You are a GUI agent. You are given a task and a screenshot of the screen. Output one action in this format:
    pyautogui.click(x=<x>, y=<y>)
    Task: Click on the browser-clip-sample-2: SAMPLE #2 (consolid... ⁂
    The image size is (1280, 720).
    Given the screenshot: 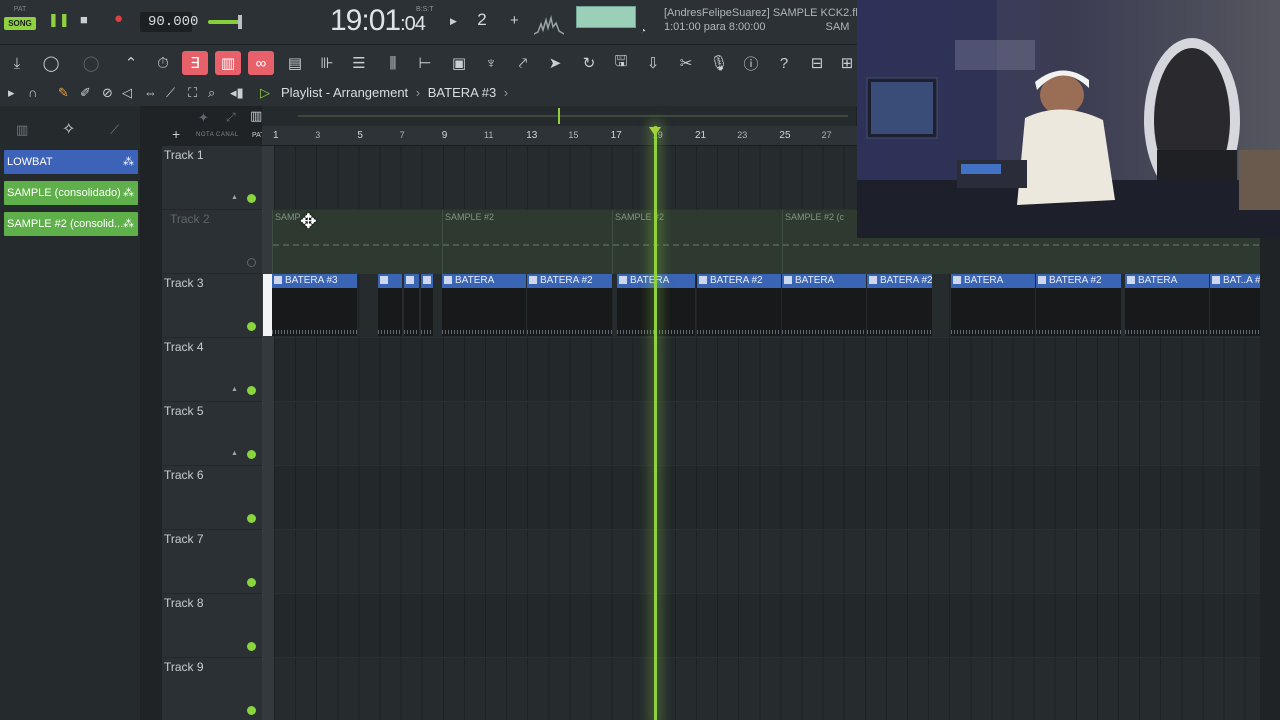 What is the action you would take?
    pyautogui.click(x=71, y=224)
    